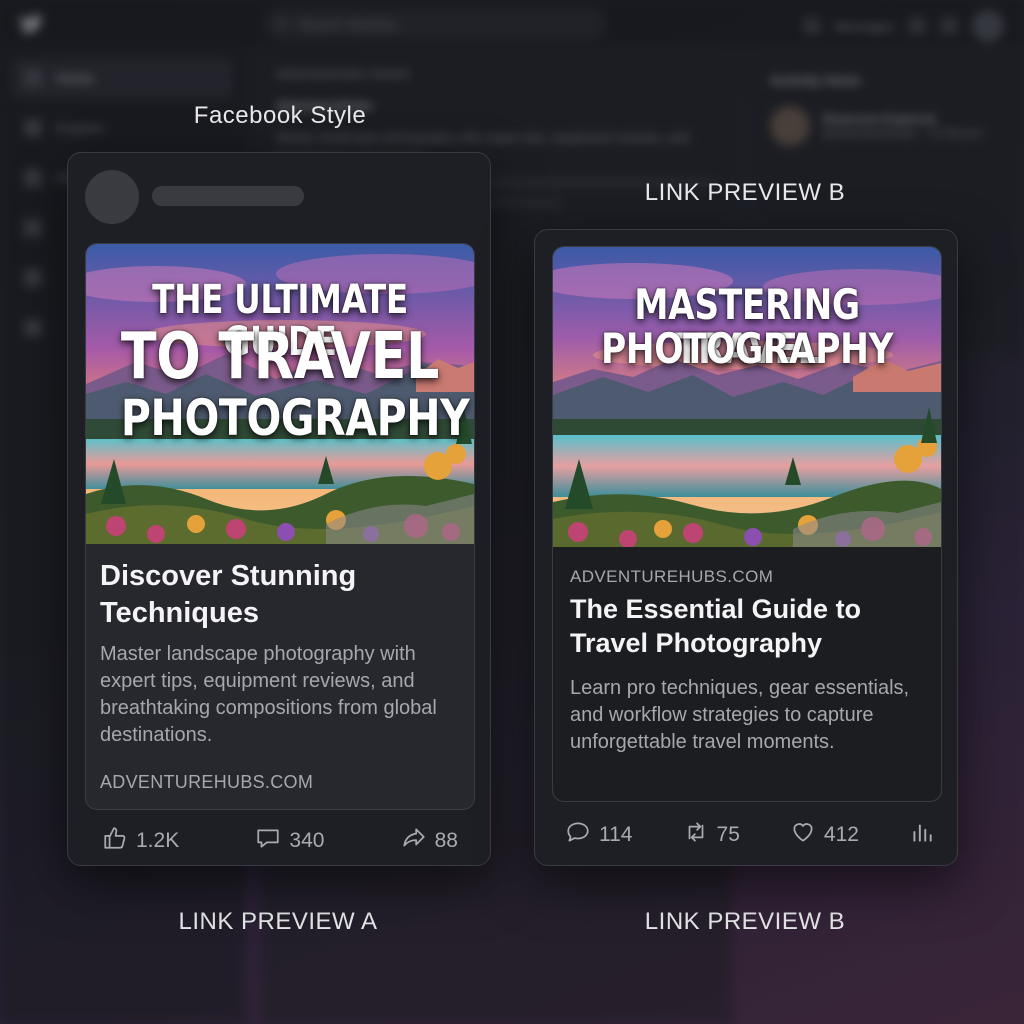  What do you see at coordinates (228, 196) in the screenshot?
I see `author-name-placeholder` at bounding box center [228, 196].